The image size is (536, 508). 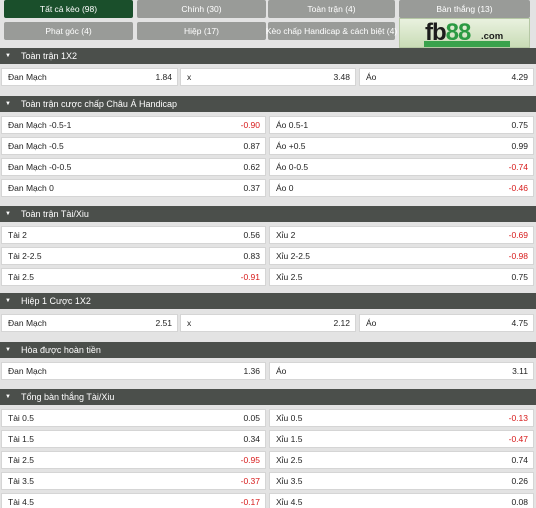 I want to click on odds-cell: Xỉu 4.5 0.08, so click(x=401, y=500).